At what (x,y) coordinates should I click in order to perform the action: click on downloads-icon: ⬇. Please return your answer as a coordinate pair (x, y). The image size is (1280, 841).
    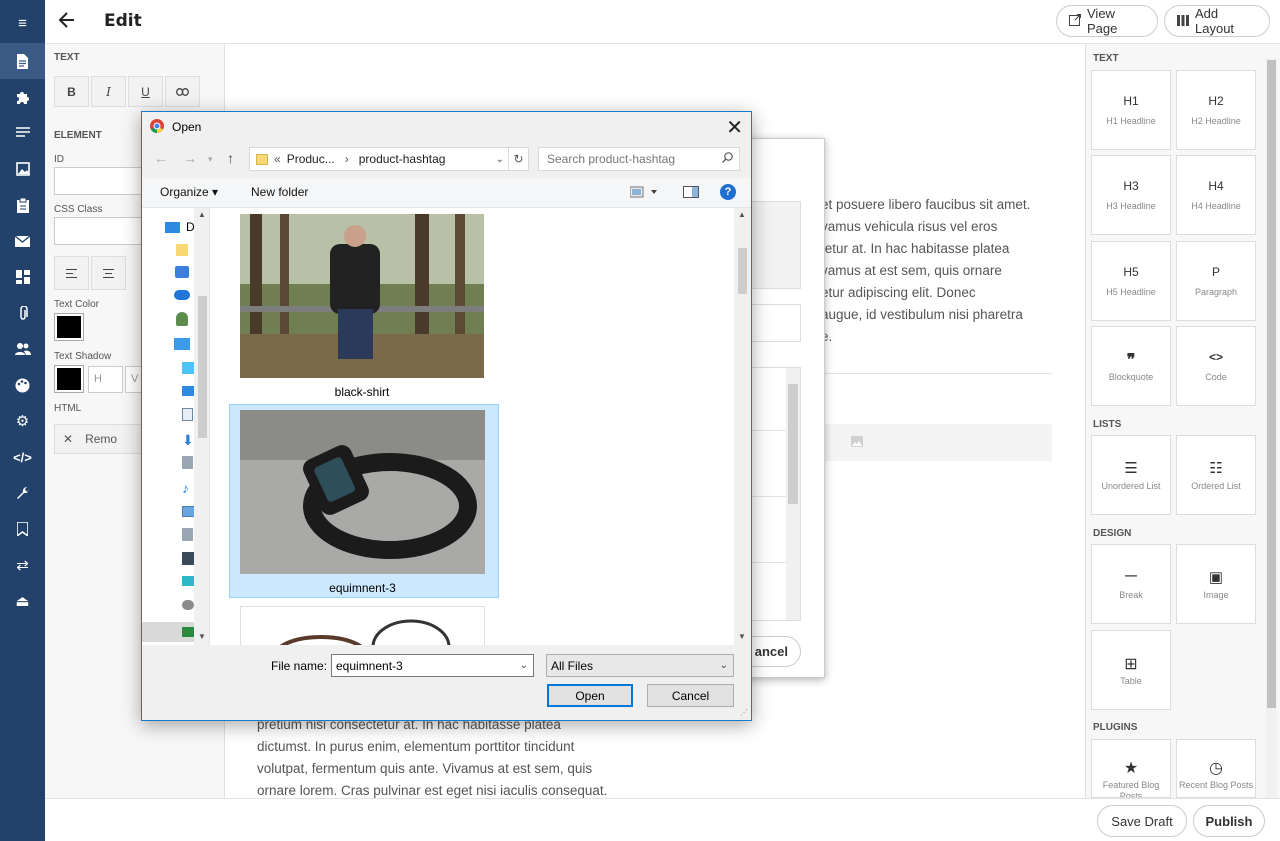
    Looking at the image, I should click on (188, 440).